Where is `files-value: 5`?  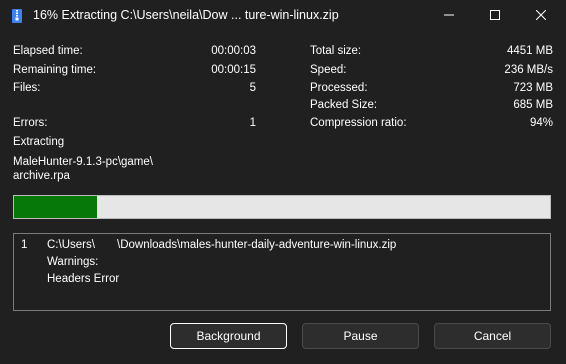 files-value: 5 is located at coordinates (252, 88).